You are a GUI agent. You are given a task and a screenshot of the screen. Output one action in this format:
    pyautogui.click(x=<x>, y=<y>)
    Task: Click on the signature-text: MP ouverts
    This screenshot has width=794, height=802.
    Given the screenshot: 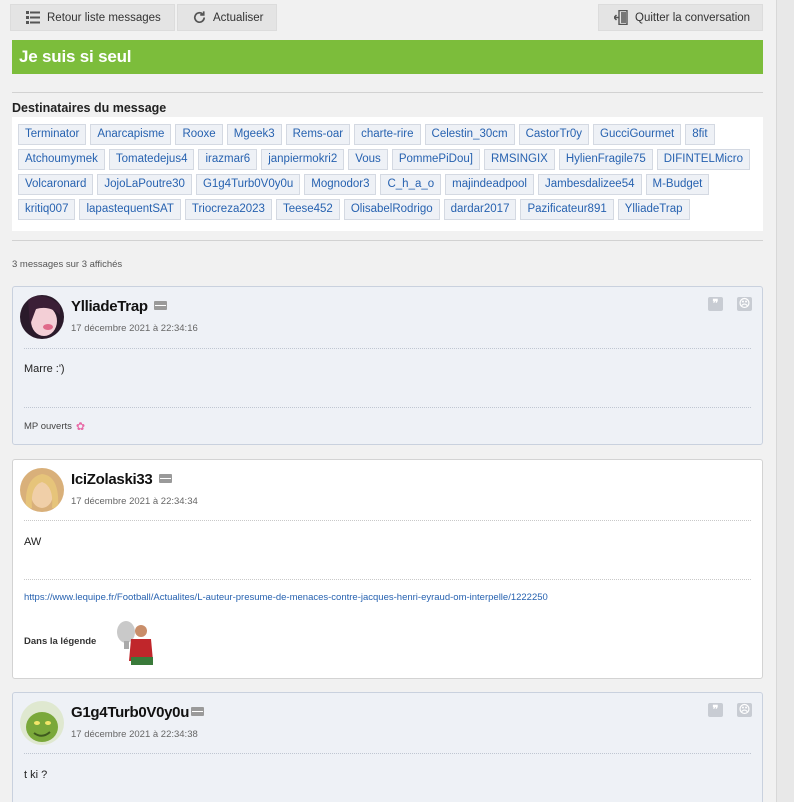 What is the action you would take?
    pyautogui.click(x=48, y=426)
    